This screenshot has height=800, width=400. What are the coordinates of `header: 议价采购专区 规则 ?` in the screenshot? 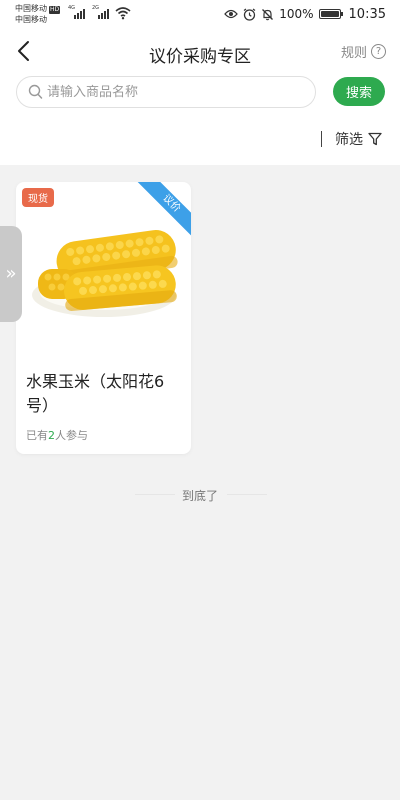 It's located at (200, 52).